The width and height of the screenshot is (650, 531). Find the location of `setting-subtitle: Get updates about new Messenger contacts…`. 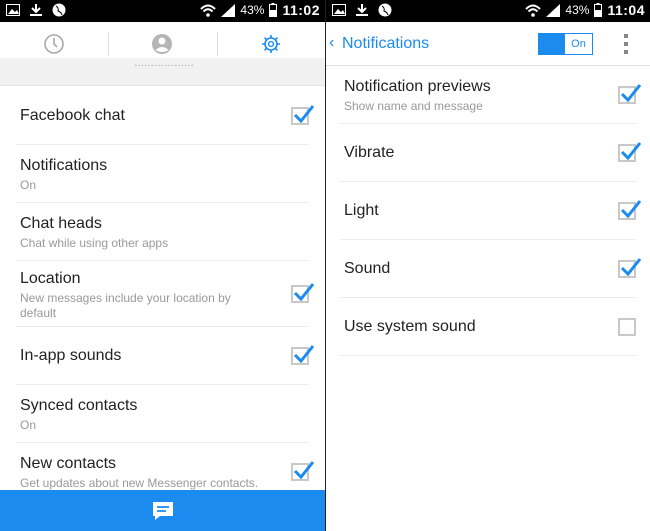

setting-subtitle: Get updates about new Messenger contacts… is located at coordinates (139, 483).